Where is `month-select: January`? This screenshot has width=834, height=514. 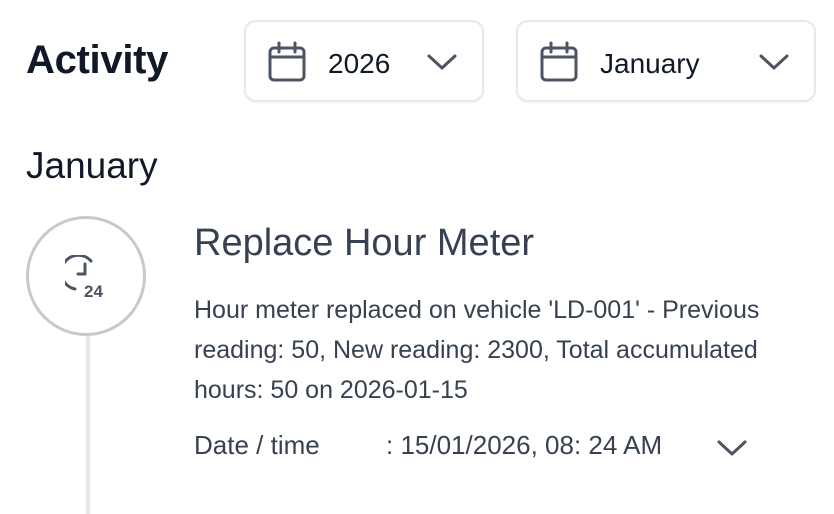 month-select: January is located at coordinates (666, 61).